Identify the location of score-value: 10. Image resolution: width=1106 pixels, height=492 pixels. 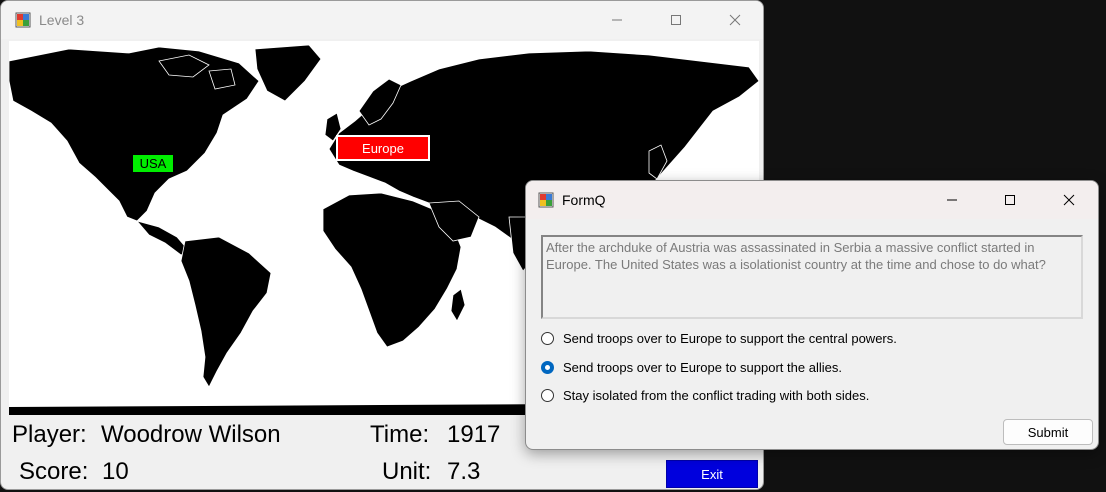
(115, 471).